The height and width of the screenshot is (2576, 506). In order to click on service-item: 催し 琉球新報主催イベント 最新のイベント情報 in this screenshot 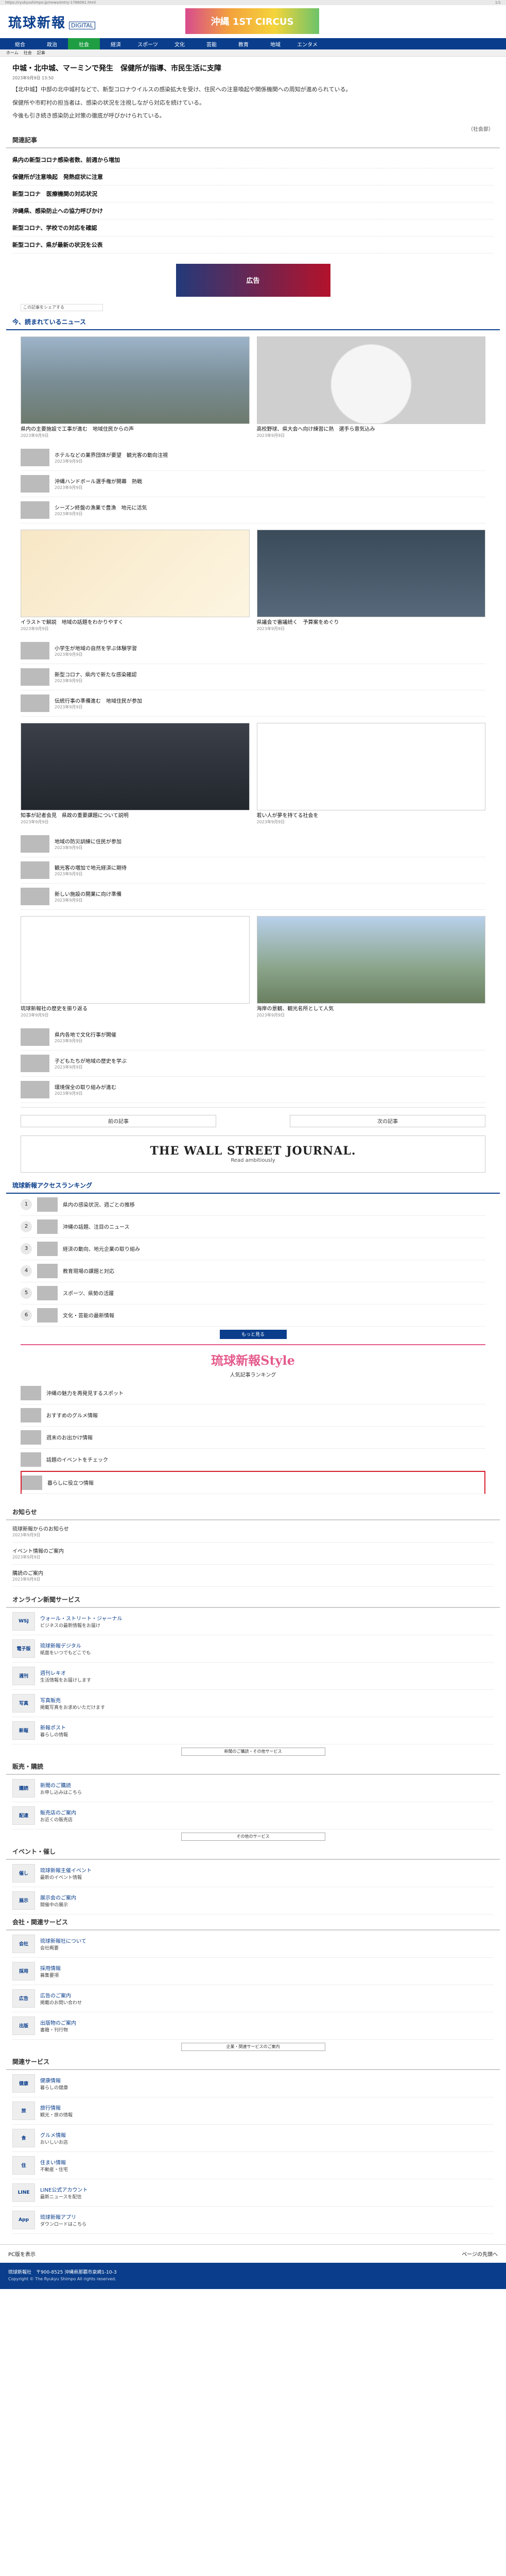, I will do `click(253, 1873)`.